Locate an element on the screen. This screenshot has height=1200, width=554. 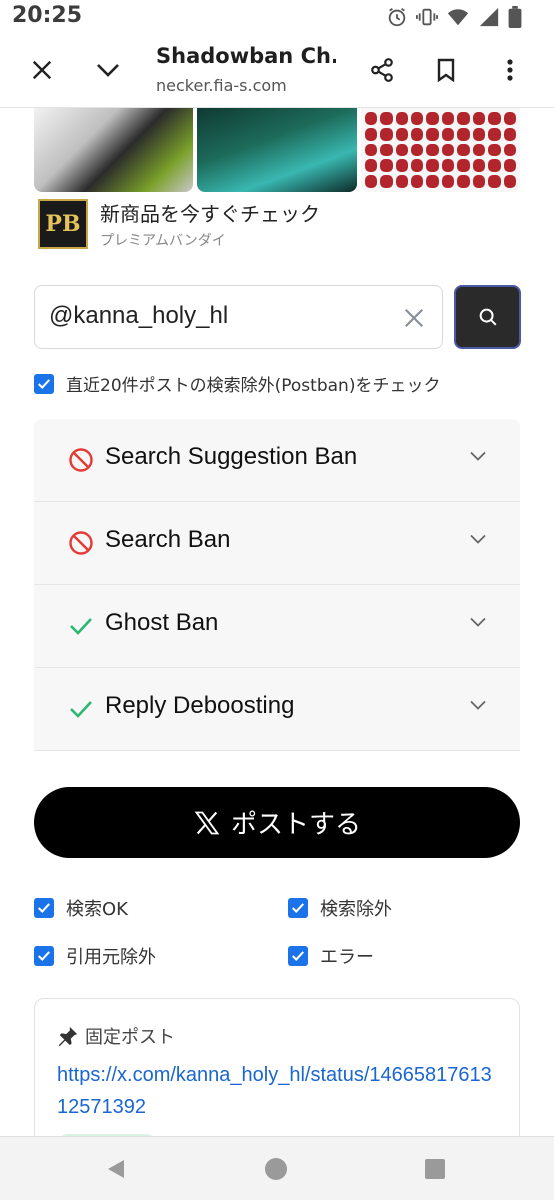
ad-banner-images is located at coordinates (277, 150).